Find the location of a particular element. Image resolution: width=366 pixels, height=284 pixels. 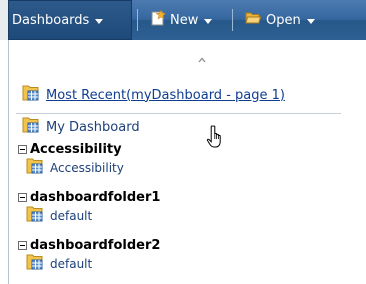

new-document-star-icon is located at coordinates (158, 19).